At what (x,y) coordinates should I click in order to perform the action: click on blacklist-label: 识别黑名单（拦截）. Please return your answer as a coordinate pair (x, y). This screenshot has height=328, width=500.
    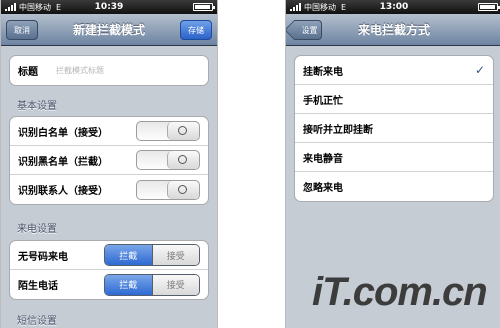
    Looking at the image, I should click on (63, 162).